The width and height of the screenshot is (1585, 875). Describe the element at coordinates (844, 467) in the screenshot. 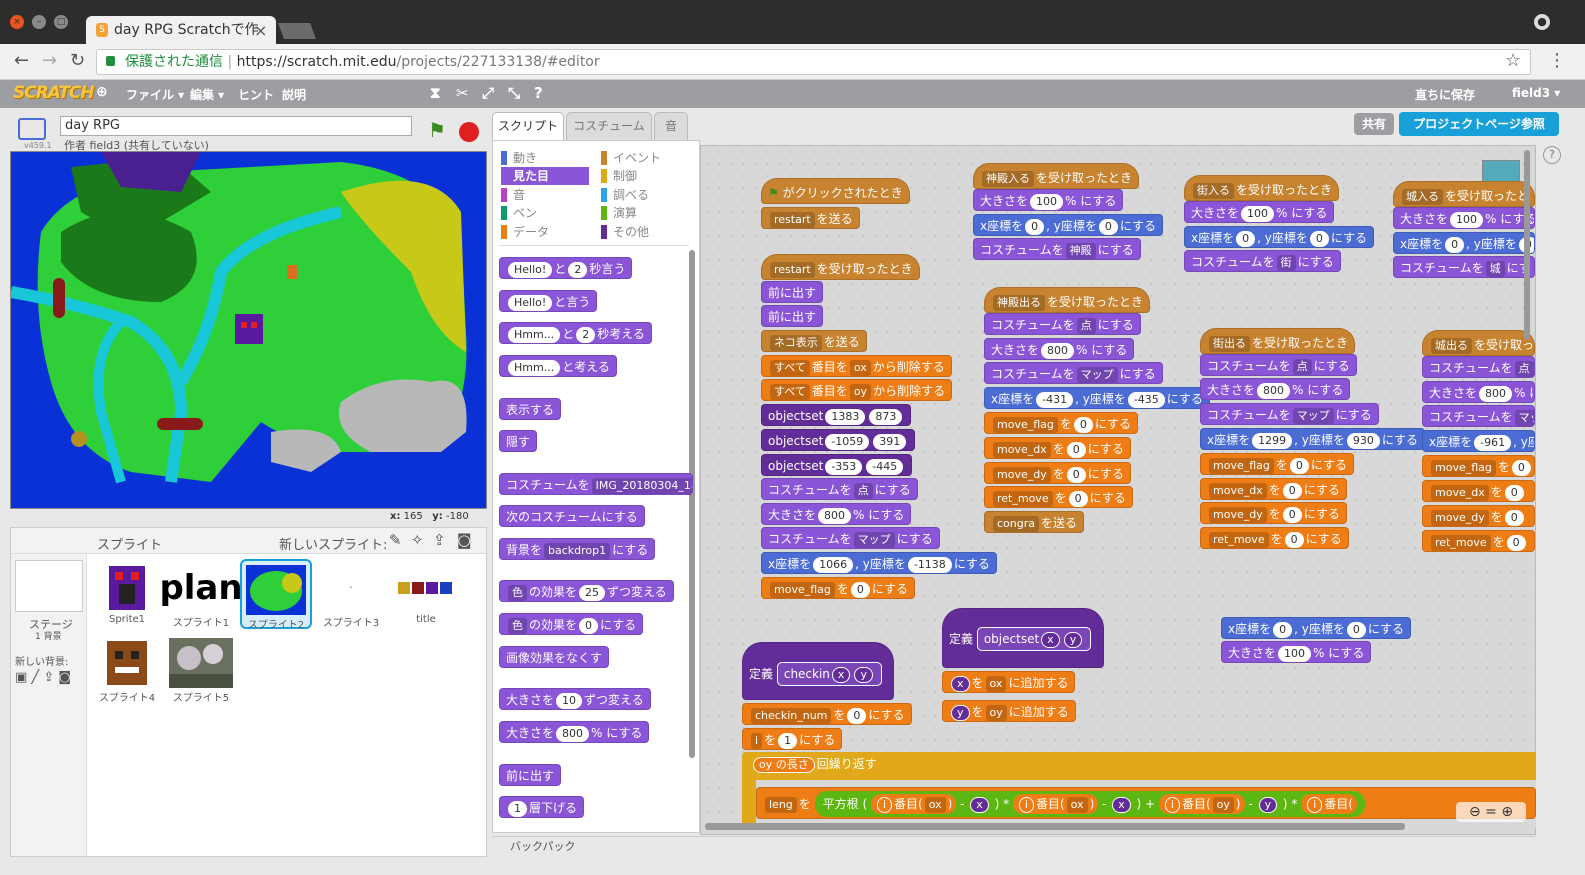

I see `slot: -353` at that location.